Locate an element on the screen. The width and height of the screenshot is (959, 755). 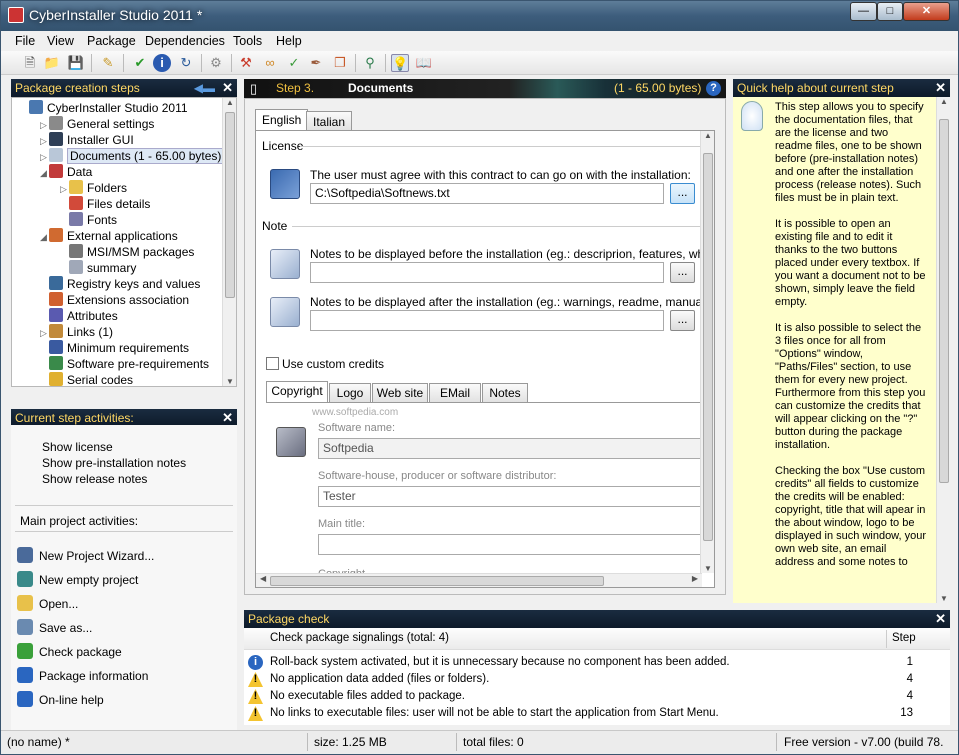
close-button: ✕ is located at coordinates (926, 11).